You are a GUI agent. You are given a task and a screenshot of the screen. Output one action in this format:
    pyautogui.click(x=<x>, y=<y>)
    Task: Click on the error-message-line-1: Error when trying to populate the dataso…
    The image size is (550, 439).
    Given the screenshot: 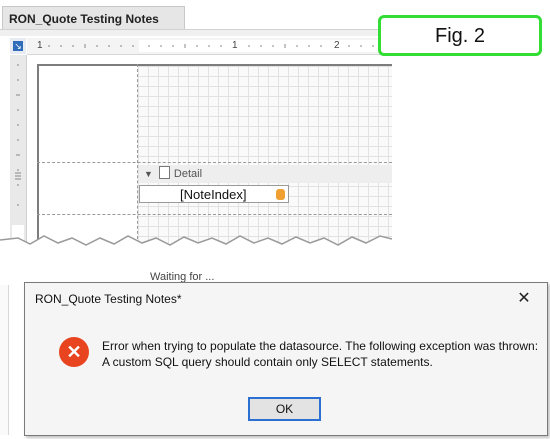 What is the action you would take?
    pyautogui.click(x=320, y=346)
    